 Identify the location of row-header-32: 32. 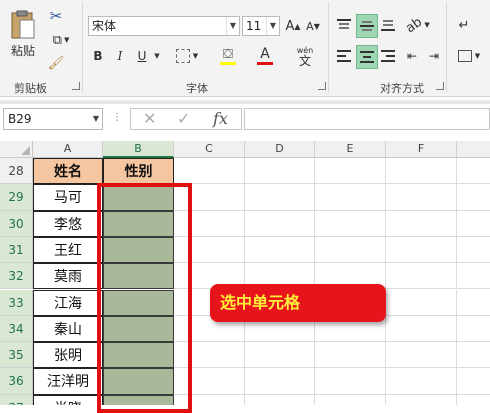
(16, 276).